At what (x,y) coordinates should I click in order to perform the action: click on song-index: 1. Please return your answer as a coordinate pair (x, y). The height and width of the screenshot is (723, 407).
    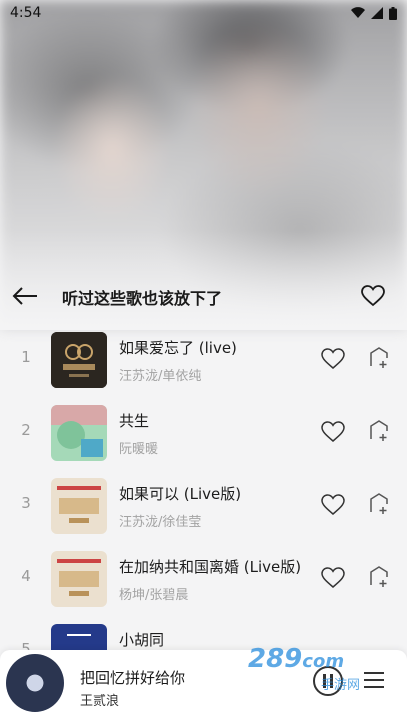
    Looking at the image, I should click on (26, 357).